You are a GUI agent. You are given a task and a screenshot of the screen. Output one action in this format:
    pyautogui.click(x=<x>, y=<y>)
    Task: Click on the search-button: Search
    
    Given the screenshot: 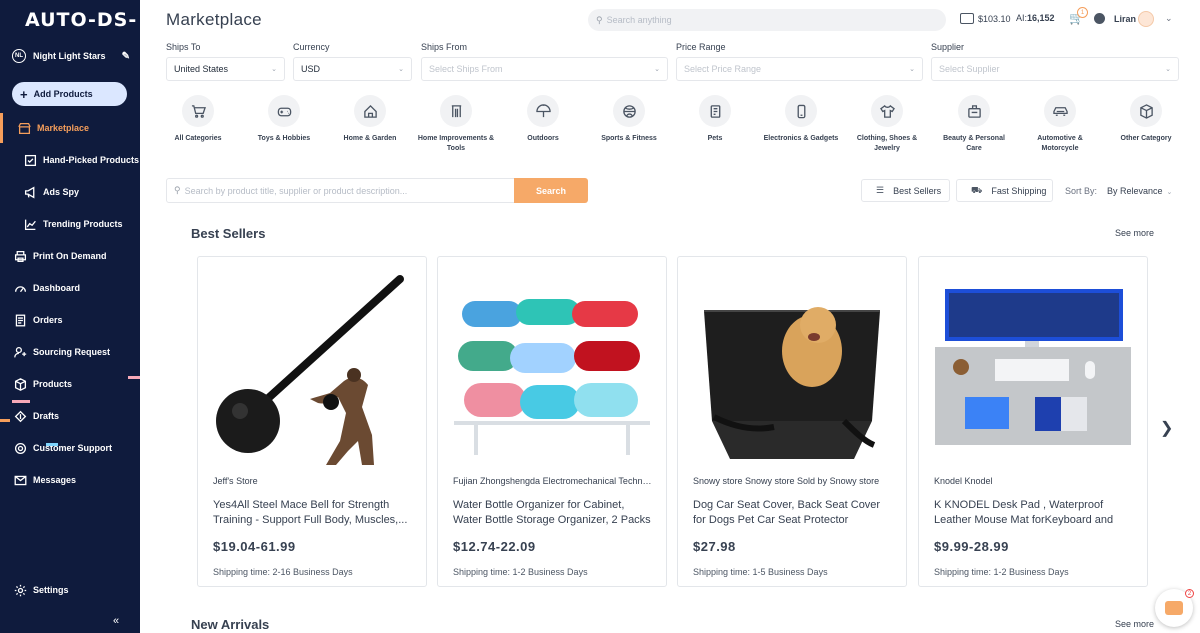 What is the action you would take?
    pyautogui.click(x=551, y=190)
    